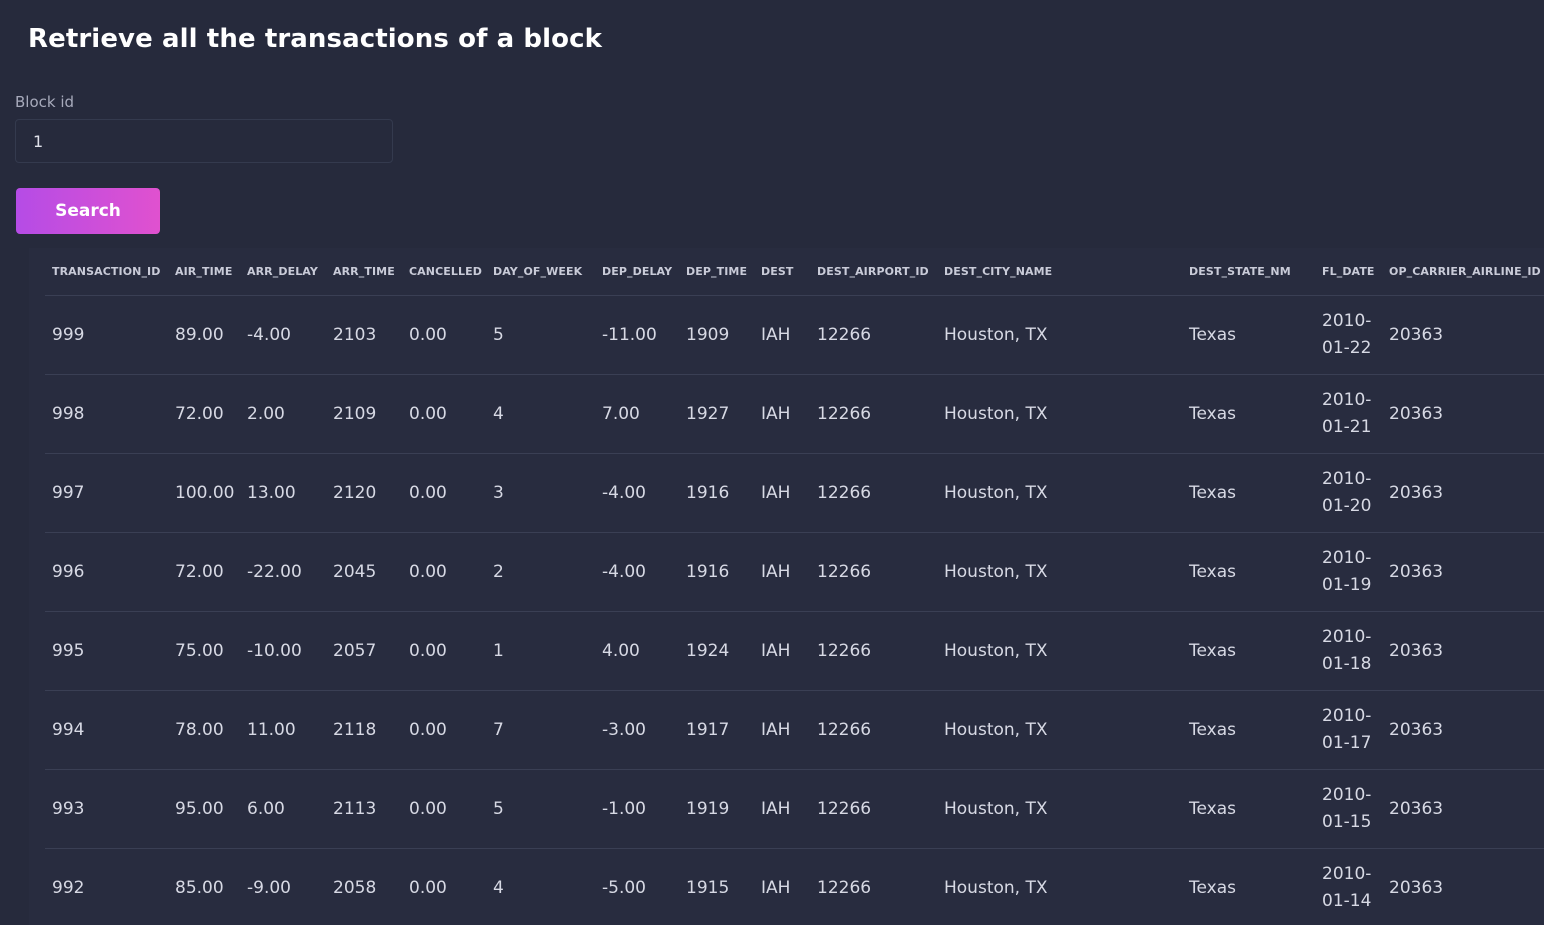 The width and height of the screenshot is (1544, 925). Describe the element at coordinates (716, 493) in the screenshot. I see `cell-dep-time: 1916` at that location.